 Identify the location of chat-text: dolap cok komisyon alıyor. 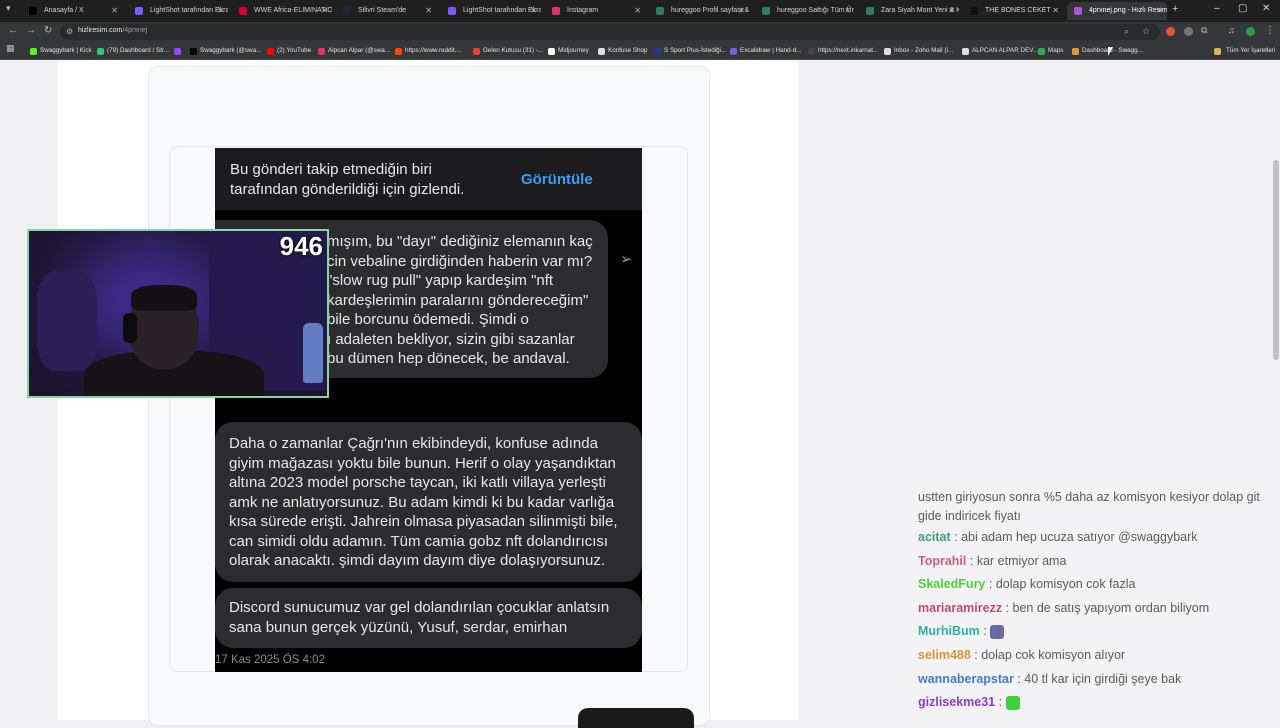
(1053, 654).